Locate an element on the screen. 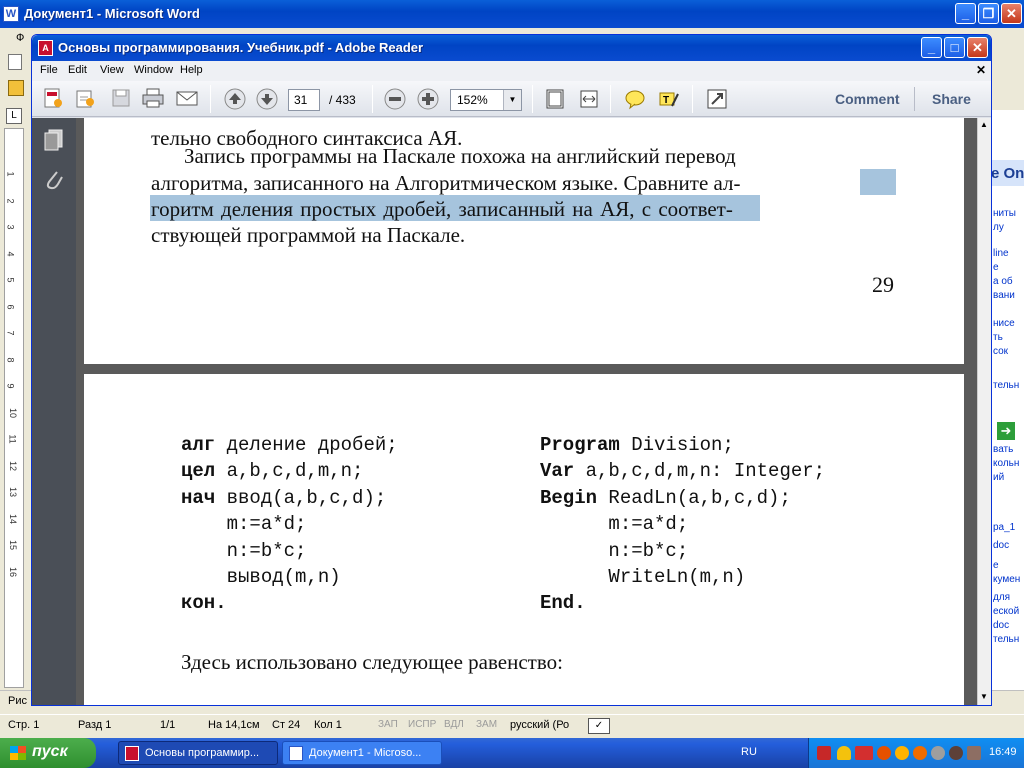  code-line: алг деление дробей; is located at coordinates (289, 445).